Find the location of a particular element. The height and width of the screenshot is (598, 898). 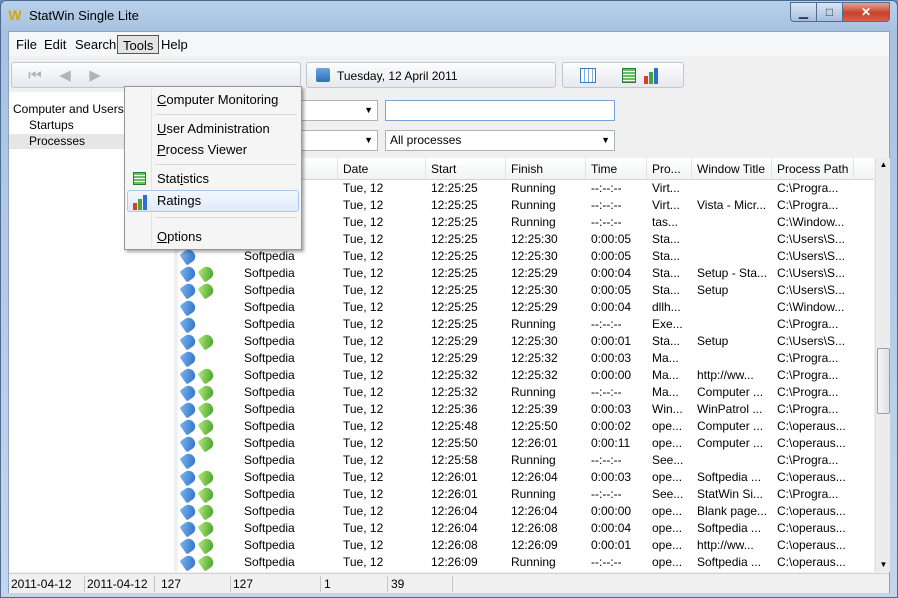

monitor-icon is located at coordinates (323, 75).